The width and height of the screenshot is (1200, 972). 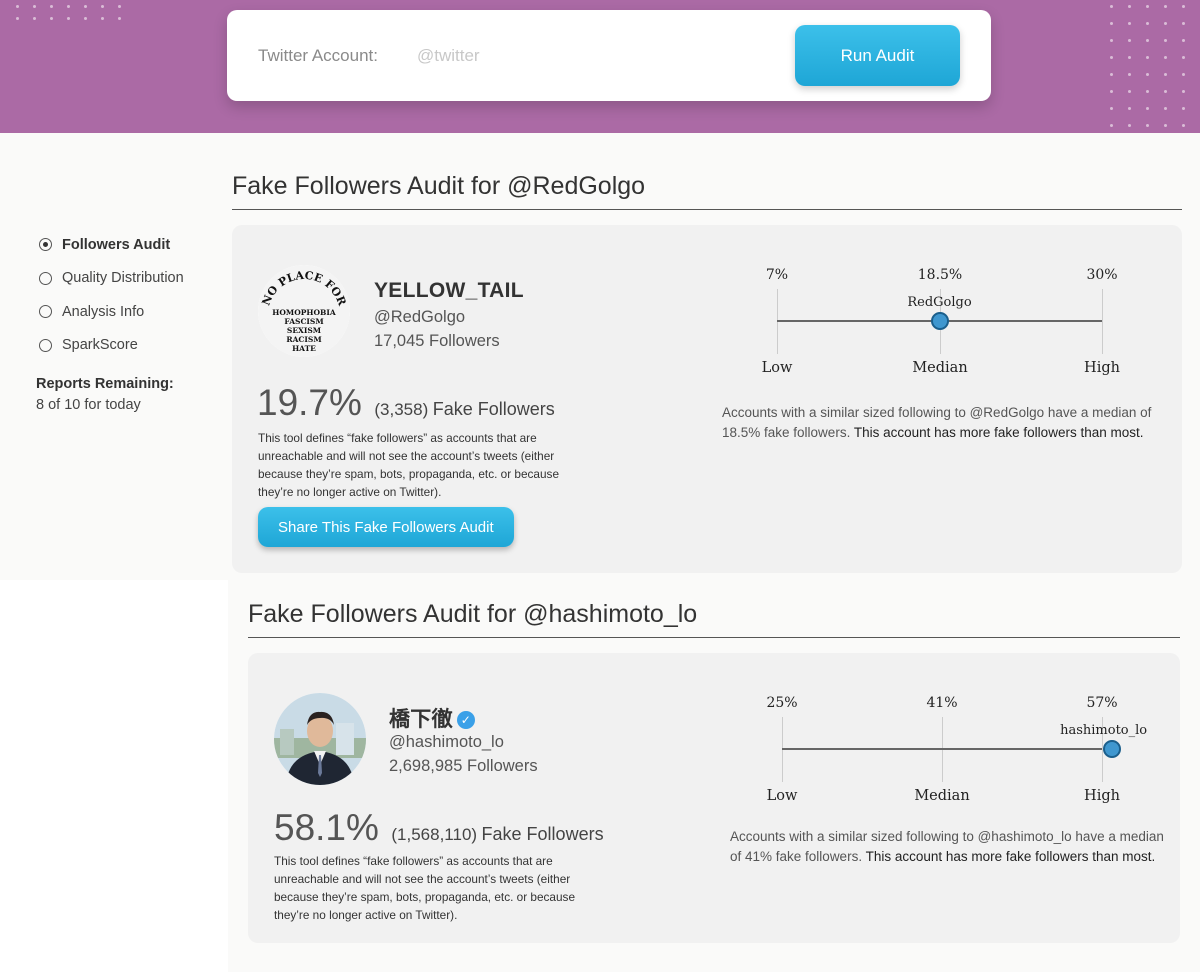 I want to click on scale-low-value: 25%, so click(x=782, y=703).